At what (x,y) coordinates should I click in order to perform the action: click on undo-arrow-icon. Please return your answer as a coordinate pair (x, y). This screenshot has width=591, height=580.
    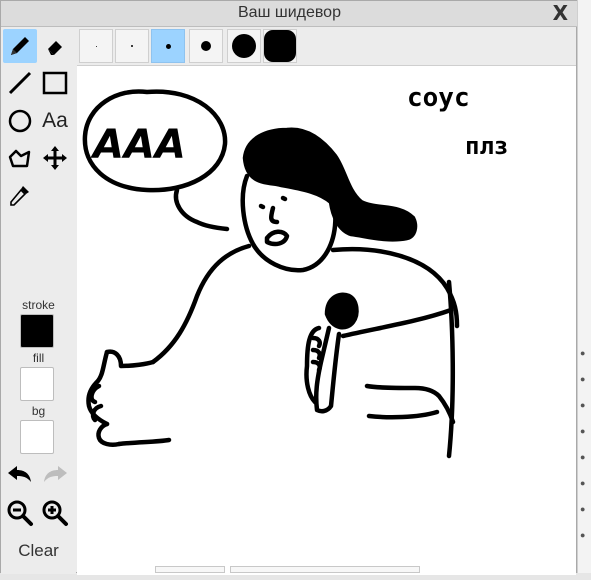
    Looking at the image, I should click on (19, 474).